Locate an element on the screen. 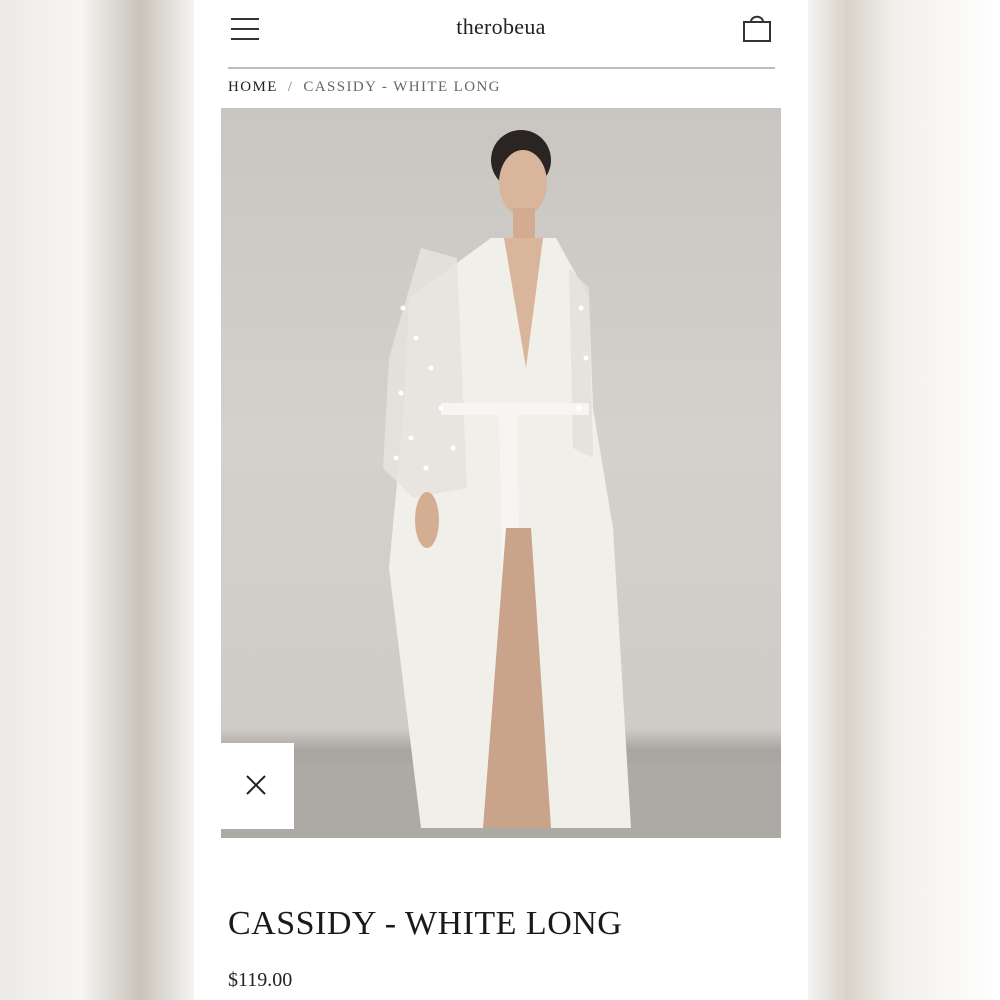 This screenshot has width=1000, height=1000. product-title: CASSIDY - WHITE LONG is located at coordinates (425, 923).